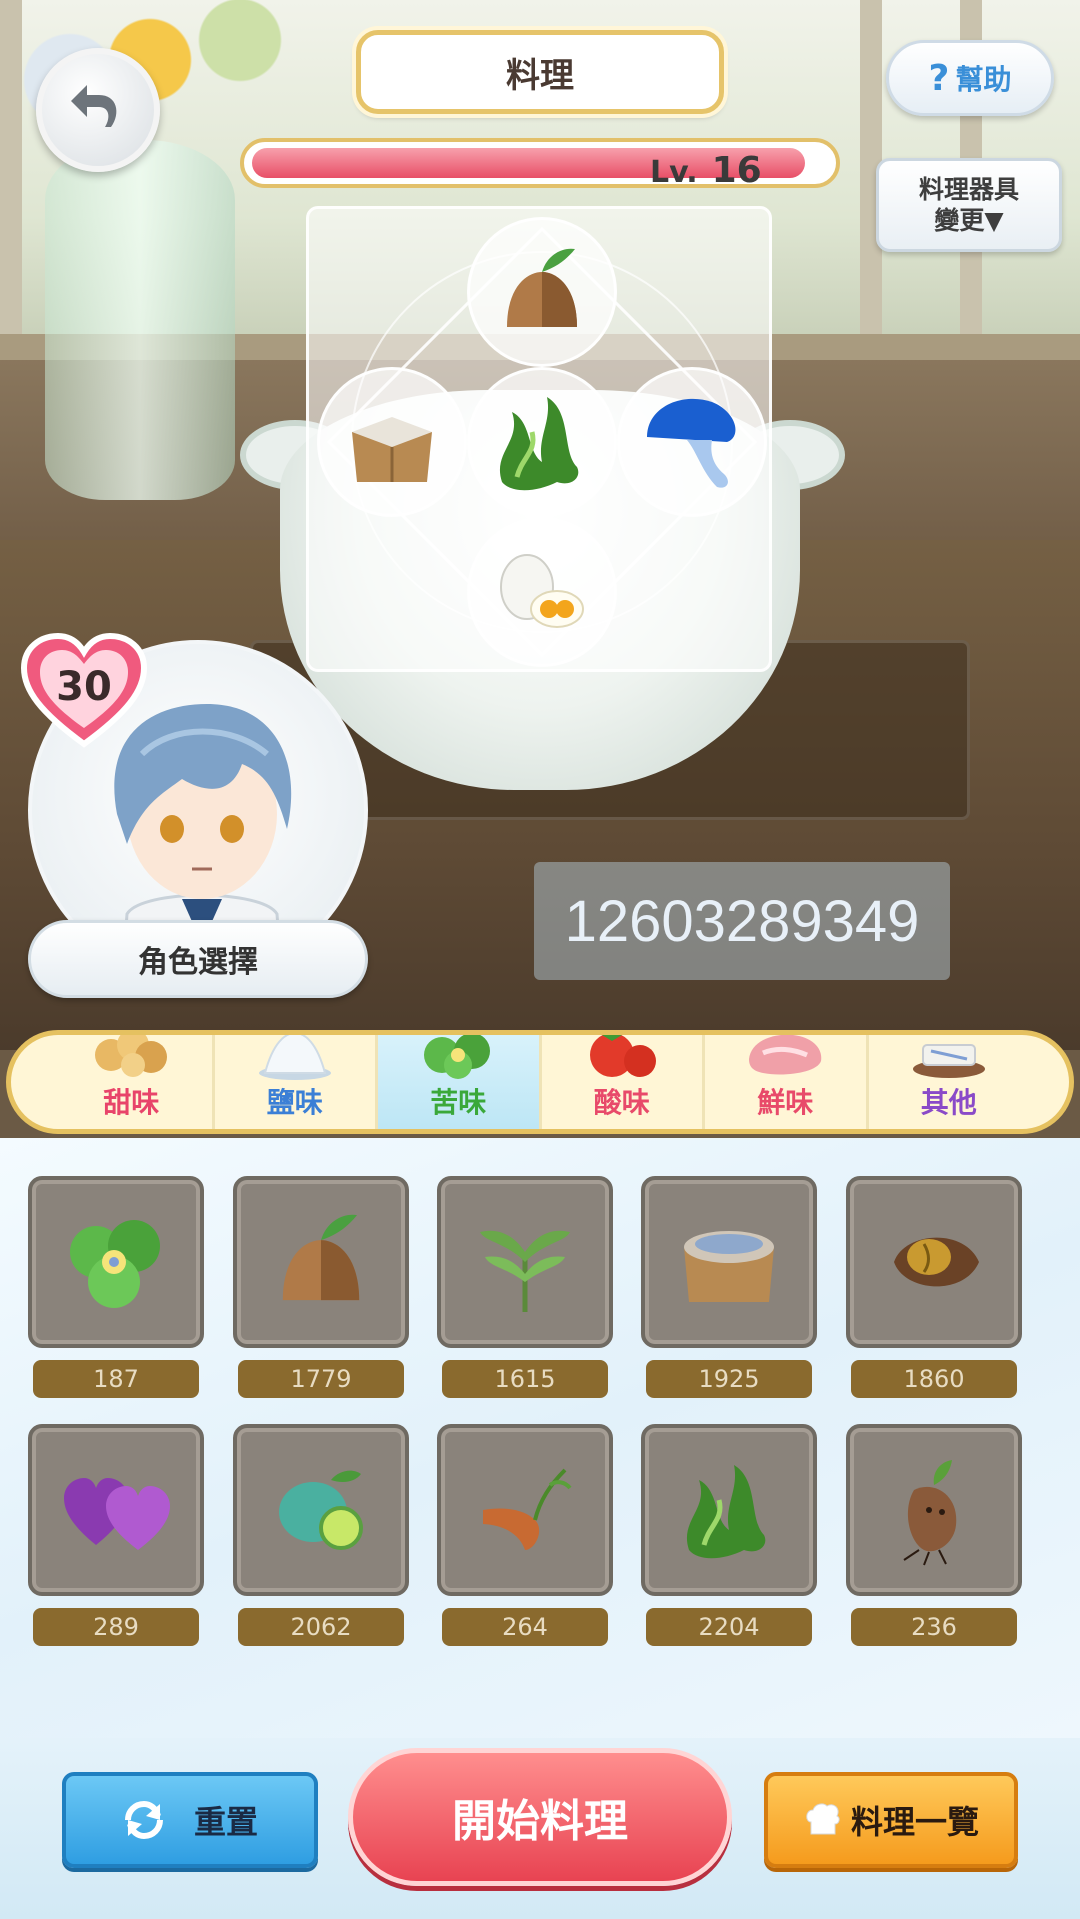 This screenshot has height=1919, width=1080. I want to click on blue-mushroom-icon, so click(691, 443).